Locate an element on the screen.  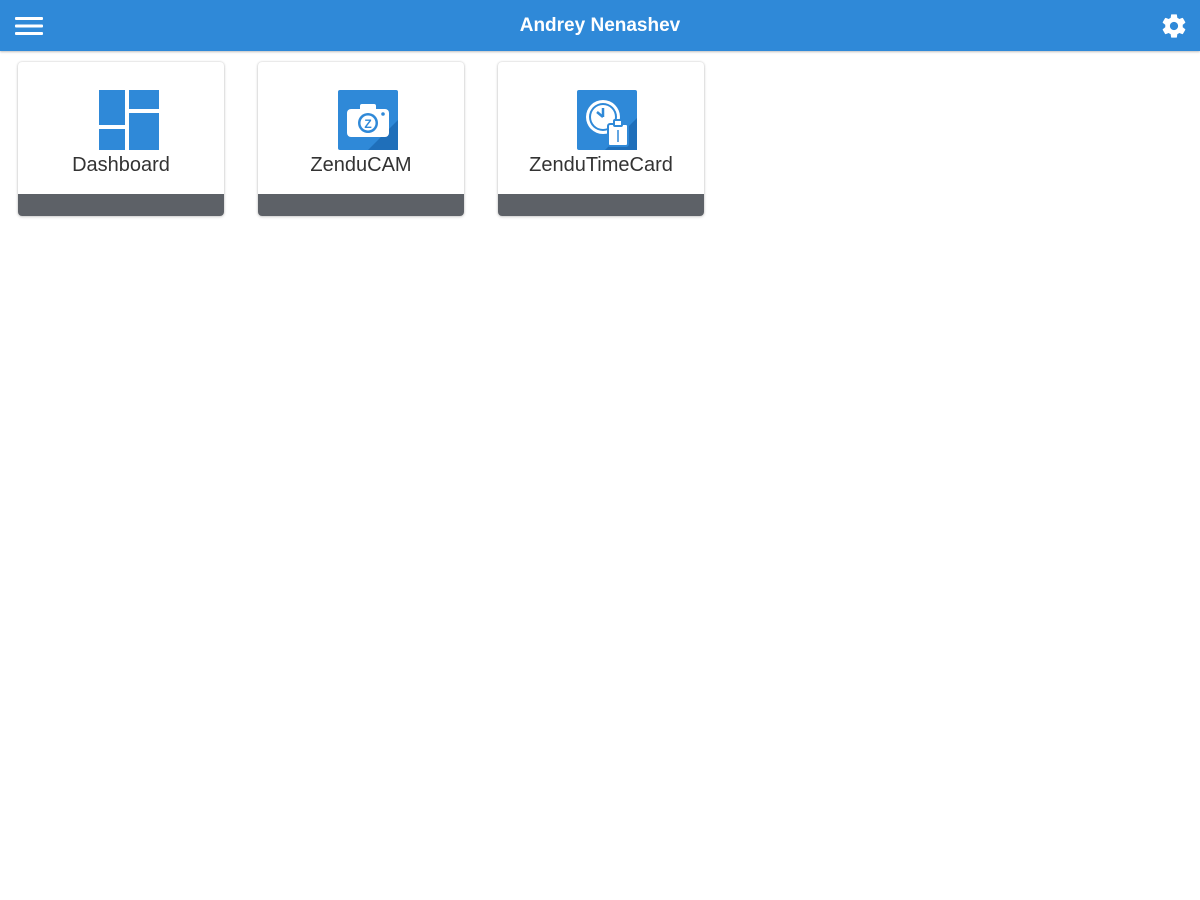
camera-icon: Z is located at coordinates (368, 120).